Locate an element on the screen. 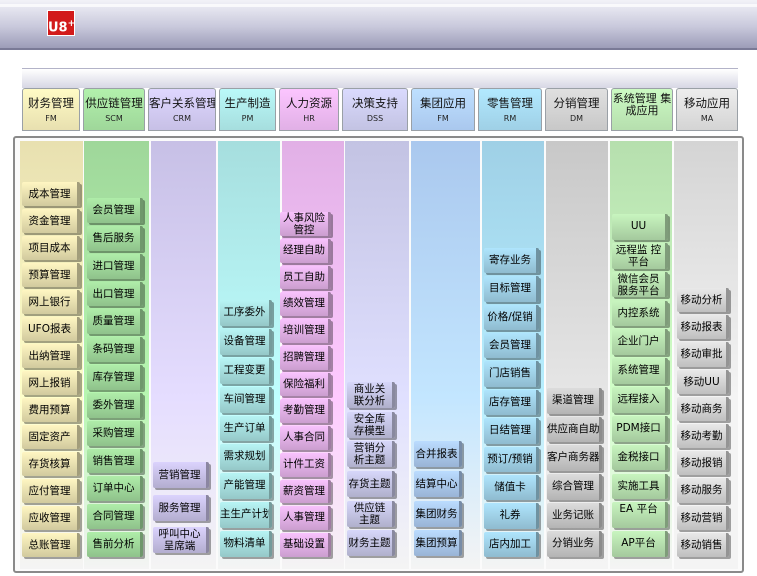 The width and height of the screenshot is (757, 576). module-item: 质量管理 is located at coordinates (115, 322).